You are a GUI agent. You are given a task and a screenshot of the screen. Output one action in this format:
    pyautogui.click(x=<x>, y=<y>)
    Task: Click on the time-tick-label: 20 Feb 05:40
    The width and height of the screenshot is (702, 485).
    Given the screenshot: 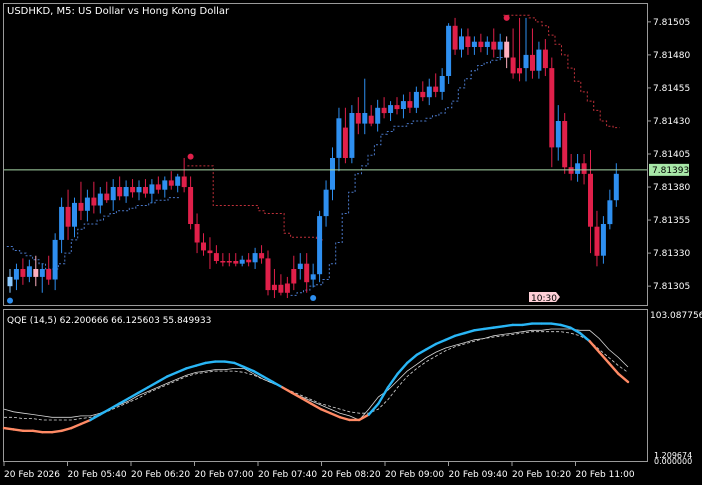 What is the action you would take?
    pyautogui.click(x=97, y=475)
    